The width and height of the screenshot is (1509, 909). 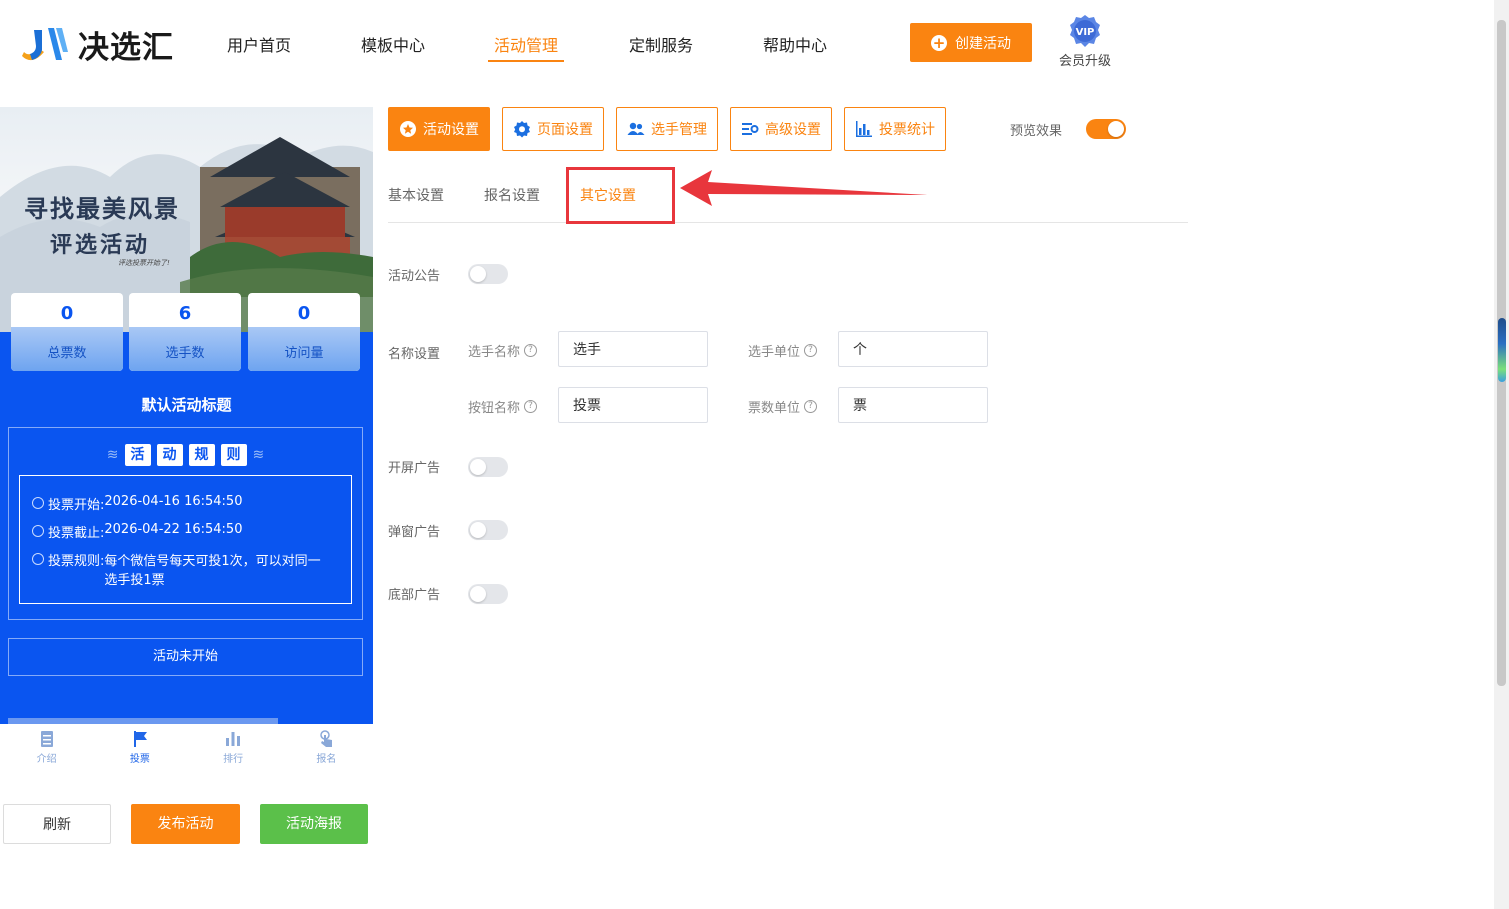 What do you see at coordinates (783, 406) in the screenshot?
I see `vote-unit-field-label: 票数单位 ?` at bounding box center [783, 406].